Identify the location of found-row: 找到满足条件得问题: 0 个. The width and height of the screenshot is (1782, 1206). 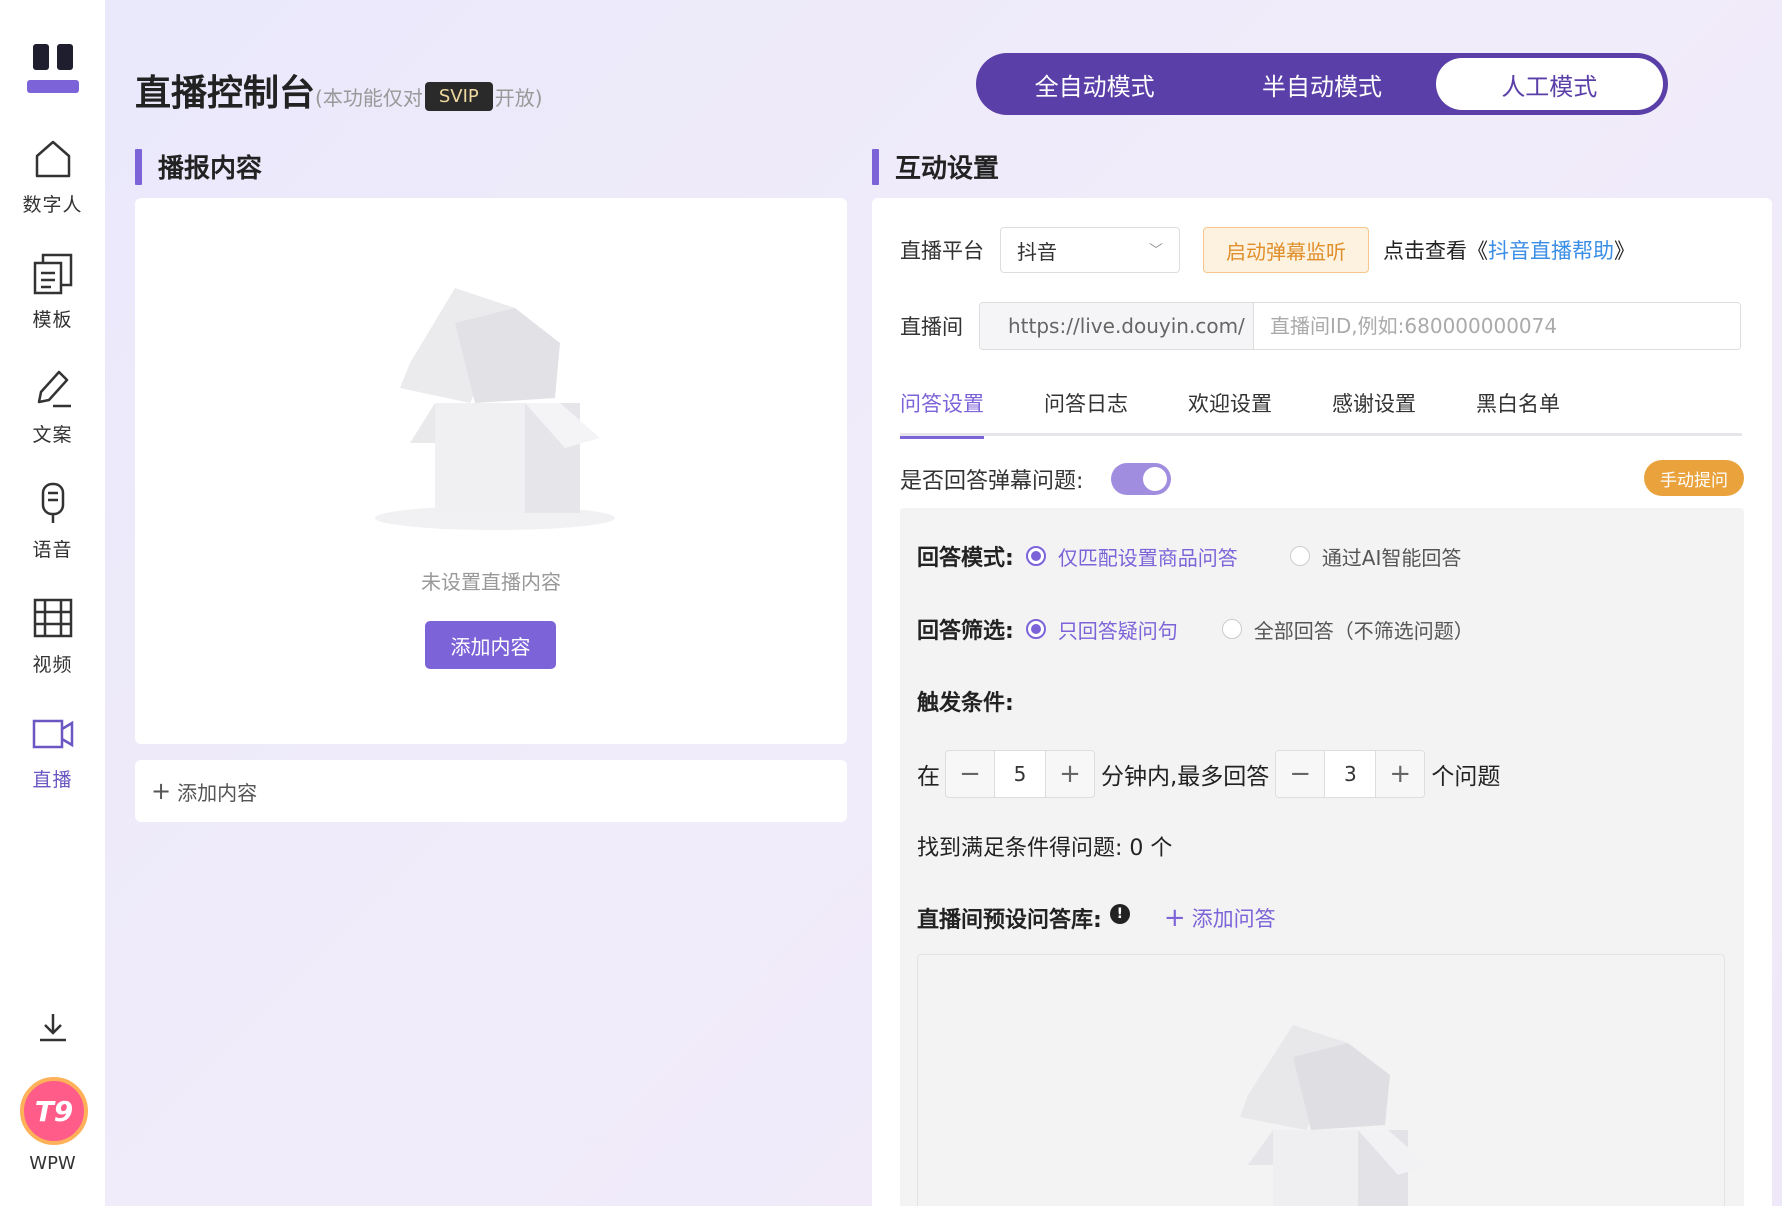
(1044, 846).